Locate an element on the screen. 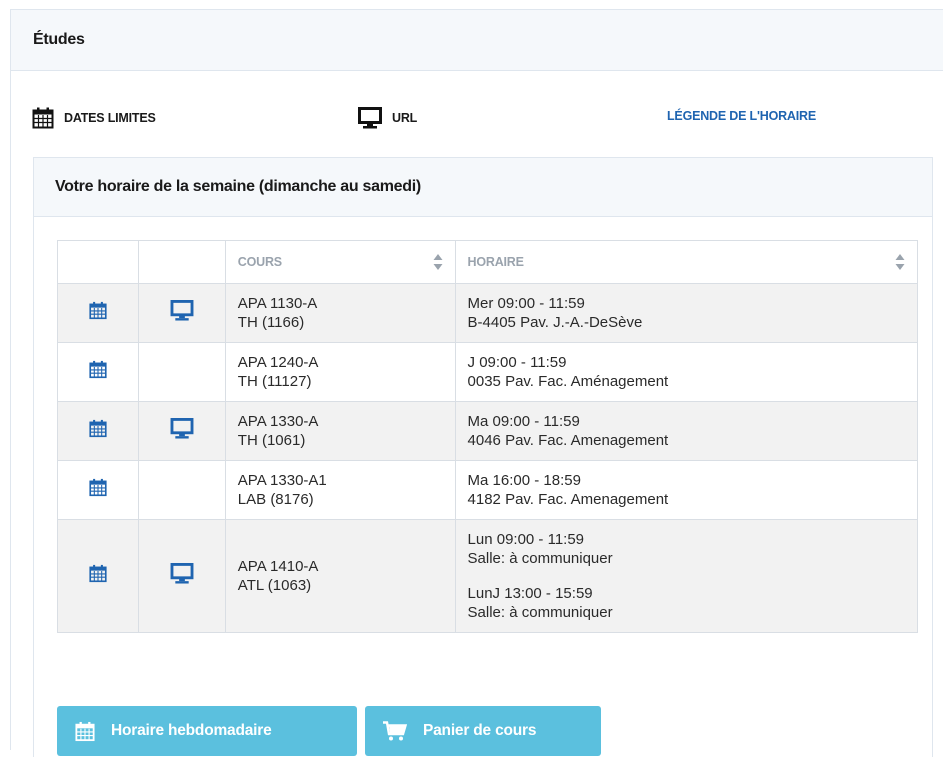 The image size is (943, 757). panier-de-cours-button: Panier de cours is located at coordinates (483, 731).